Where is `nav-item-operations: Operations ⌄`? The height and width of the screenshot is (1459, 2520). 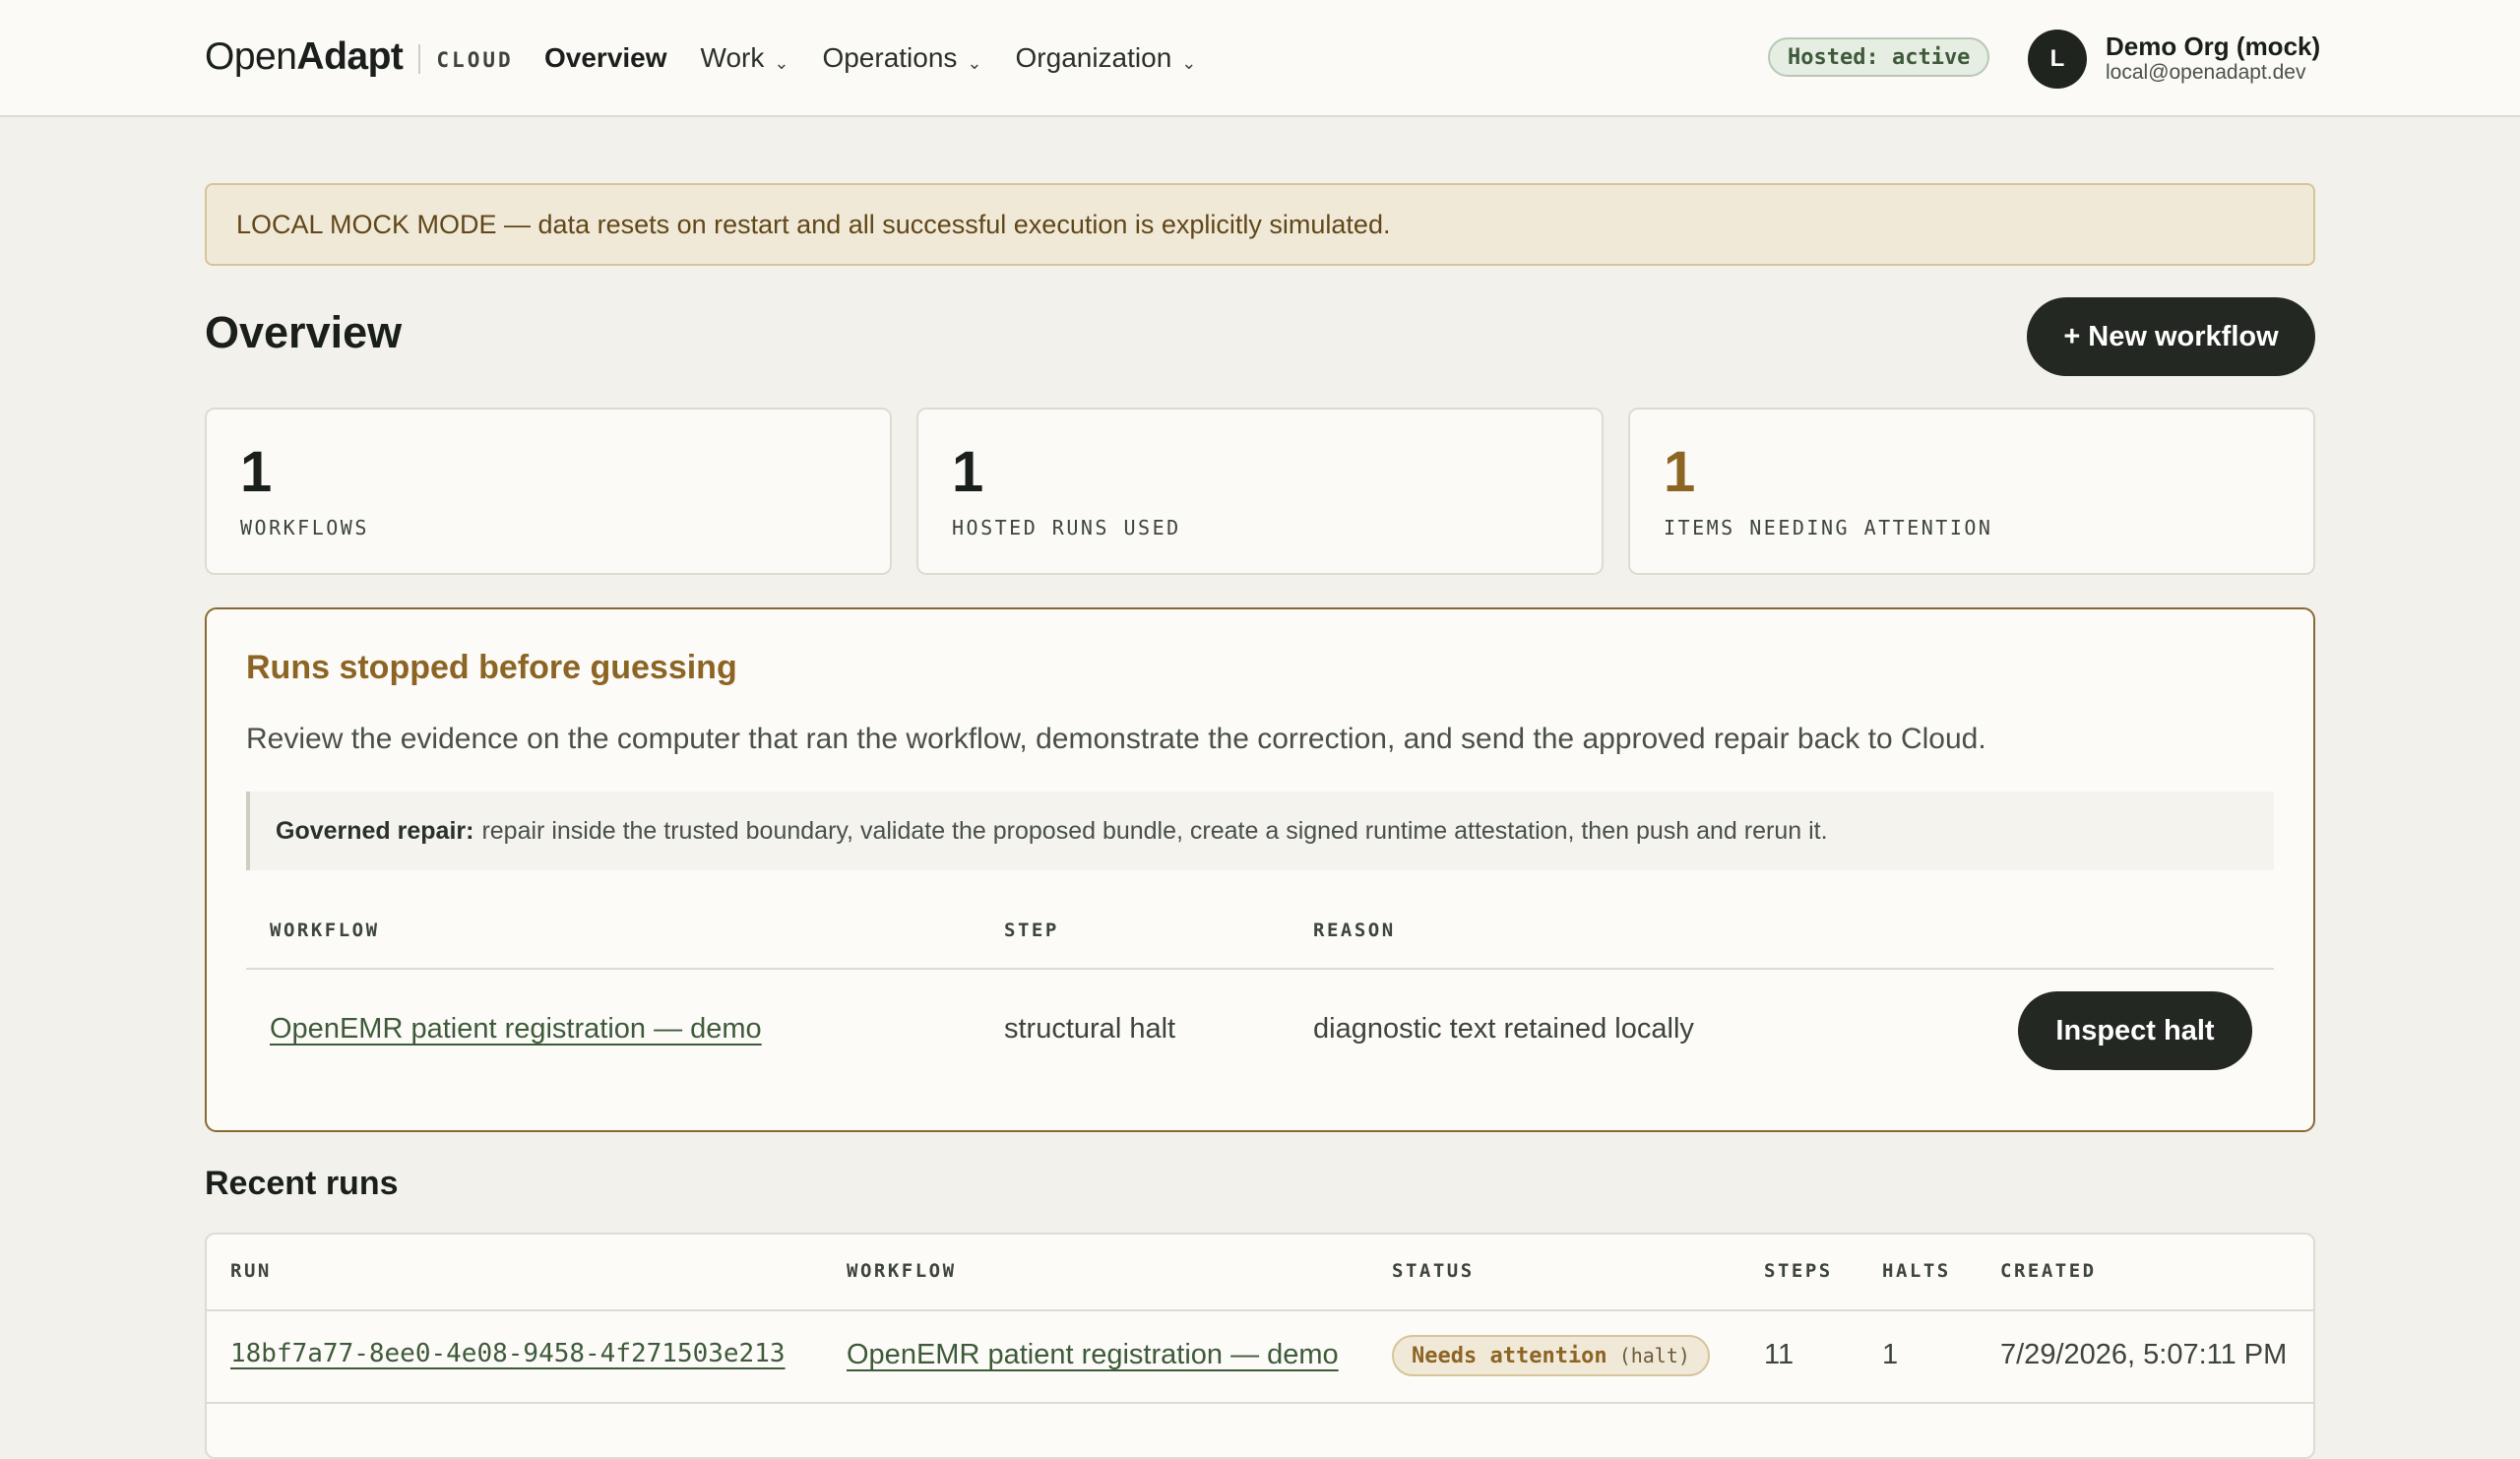 nav-item-operations: Operations ⌄ is located at coordinates (901, 57).